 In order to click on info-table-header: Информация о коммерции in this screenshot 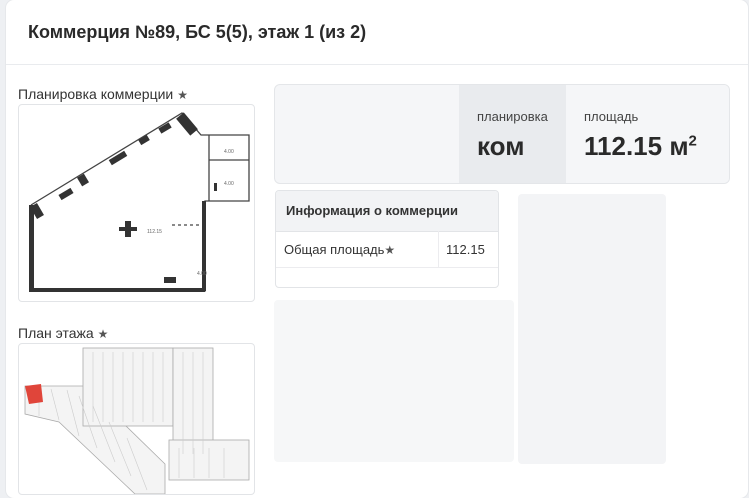, I will do `click(387, 211)`.